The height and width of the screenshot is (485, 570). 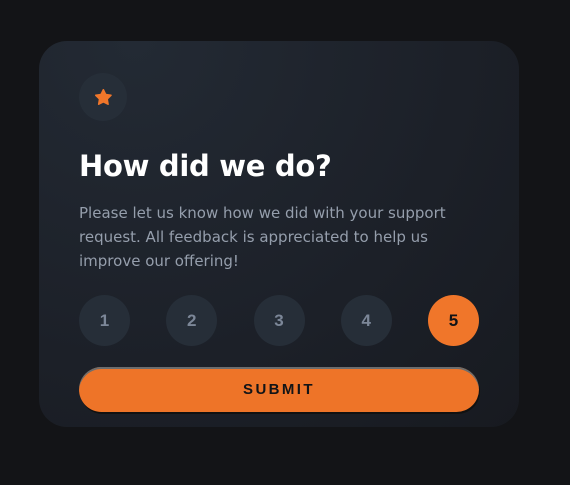 I want to click on rating-button-3: 3, so click(x=279, y=320).